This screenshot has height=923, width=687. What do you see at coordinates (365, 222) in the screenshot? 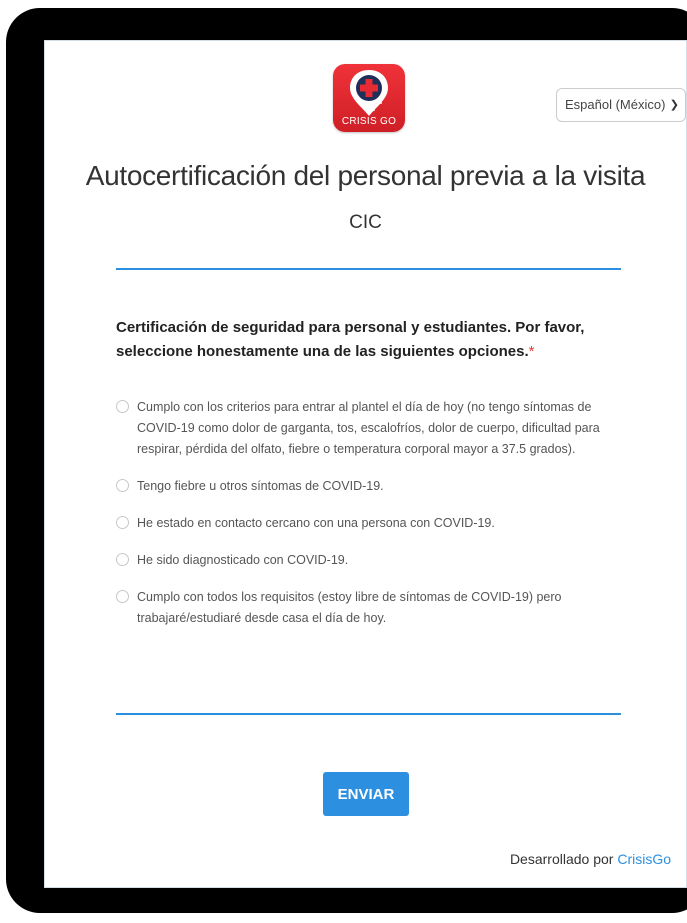
I see `page-subtitle: CIC` at bounding box center [365, 222].